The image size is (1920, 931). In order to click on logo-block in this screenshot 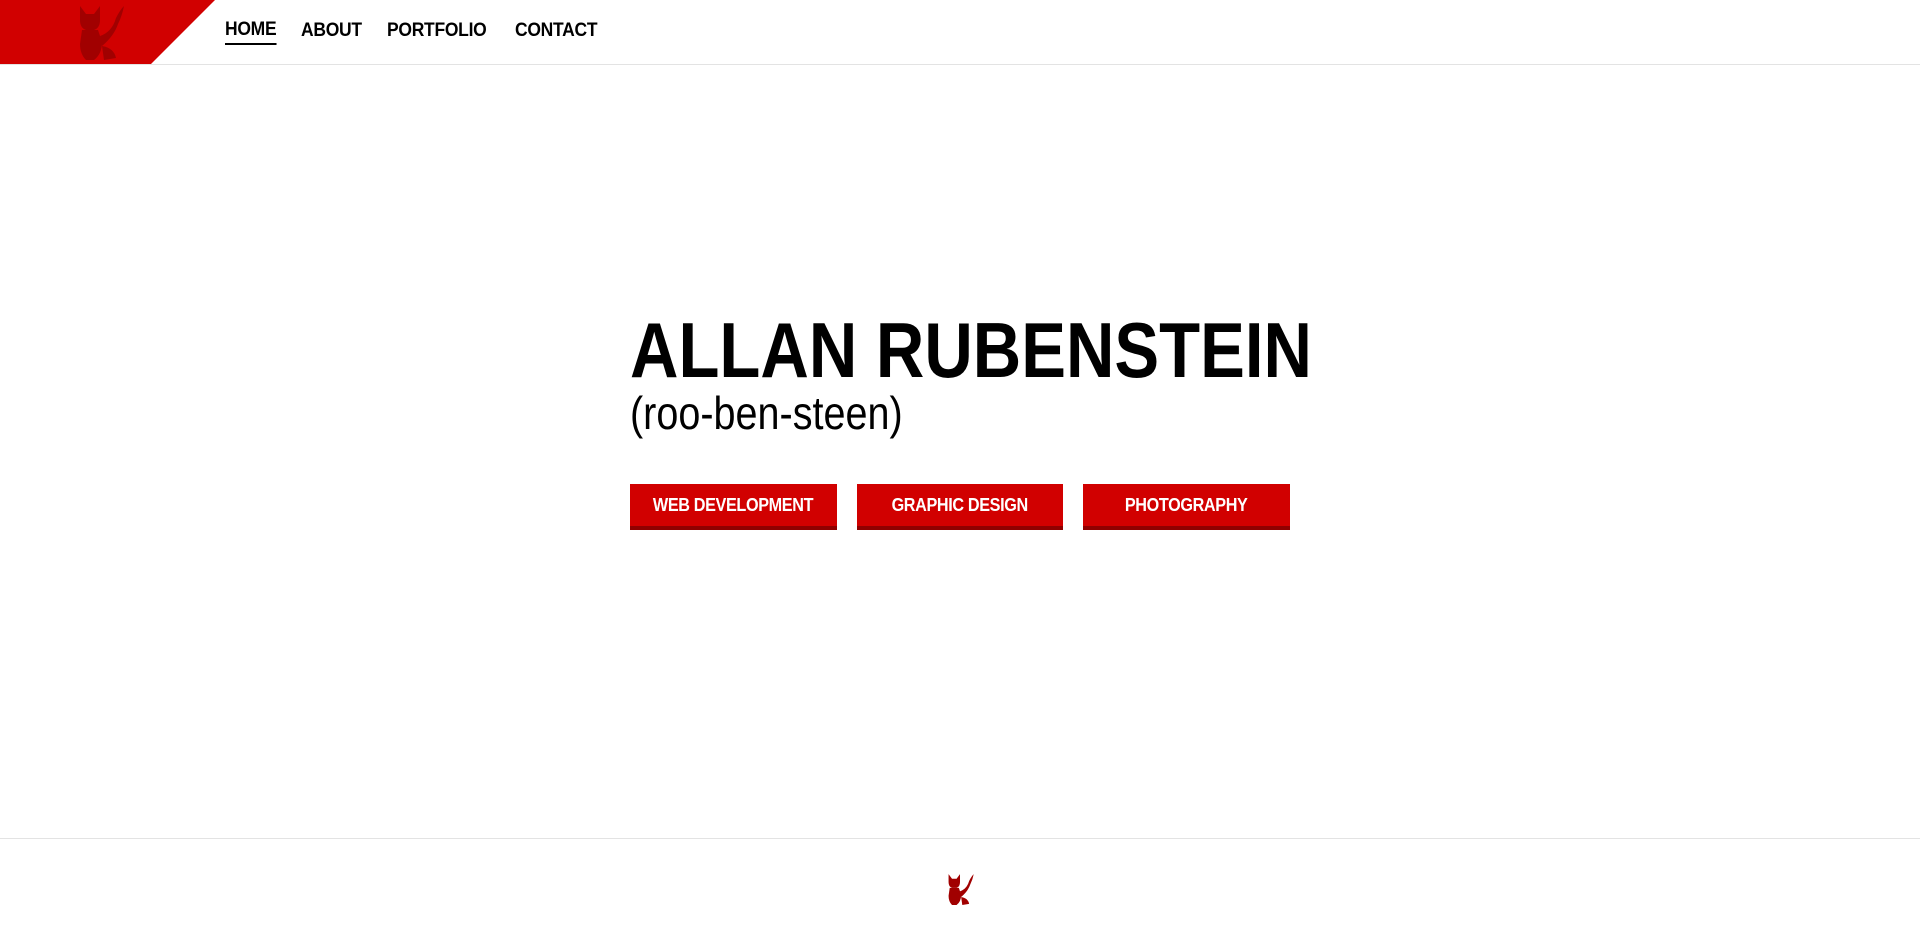, I will do `click(107, 32)`.